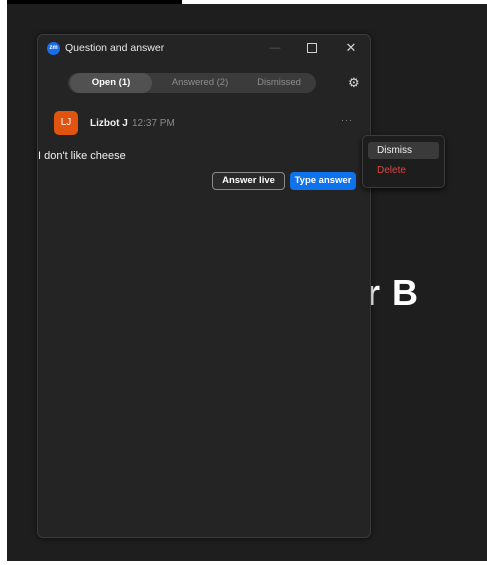  Describe the element at coordinates (351, 48) in the screenshot. I see `close-button: ✕` at that location.